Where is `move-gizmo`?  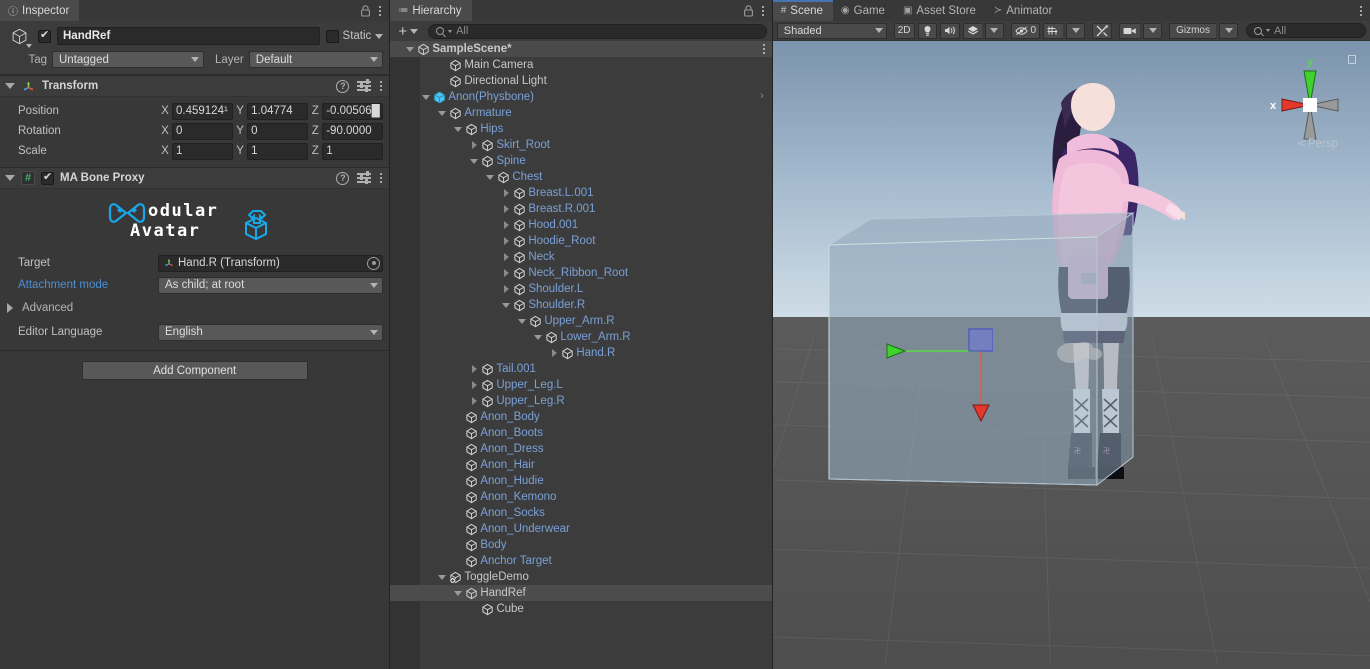
move-gizmo is located at coordinates (938, 377).